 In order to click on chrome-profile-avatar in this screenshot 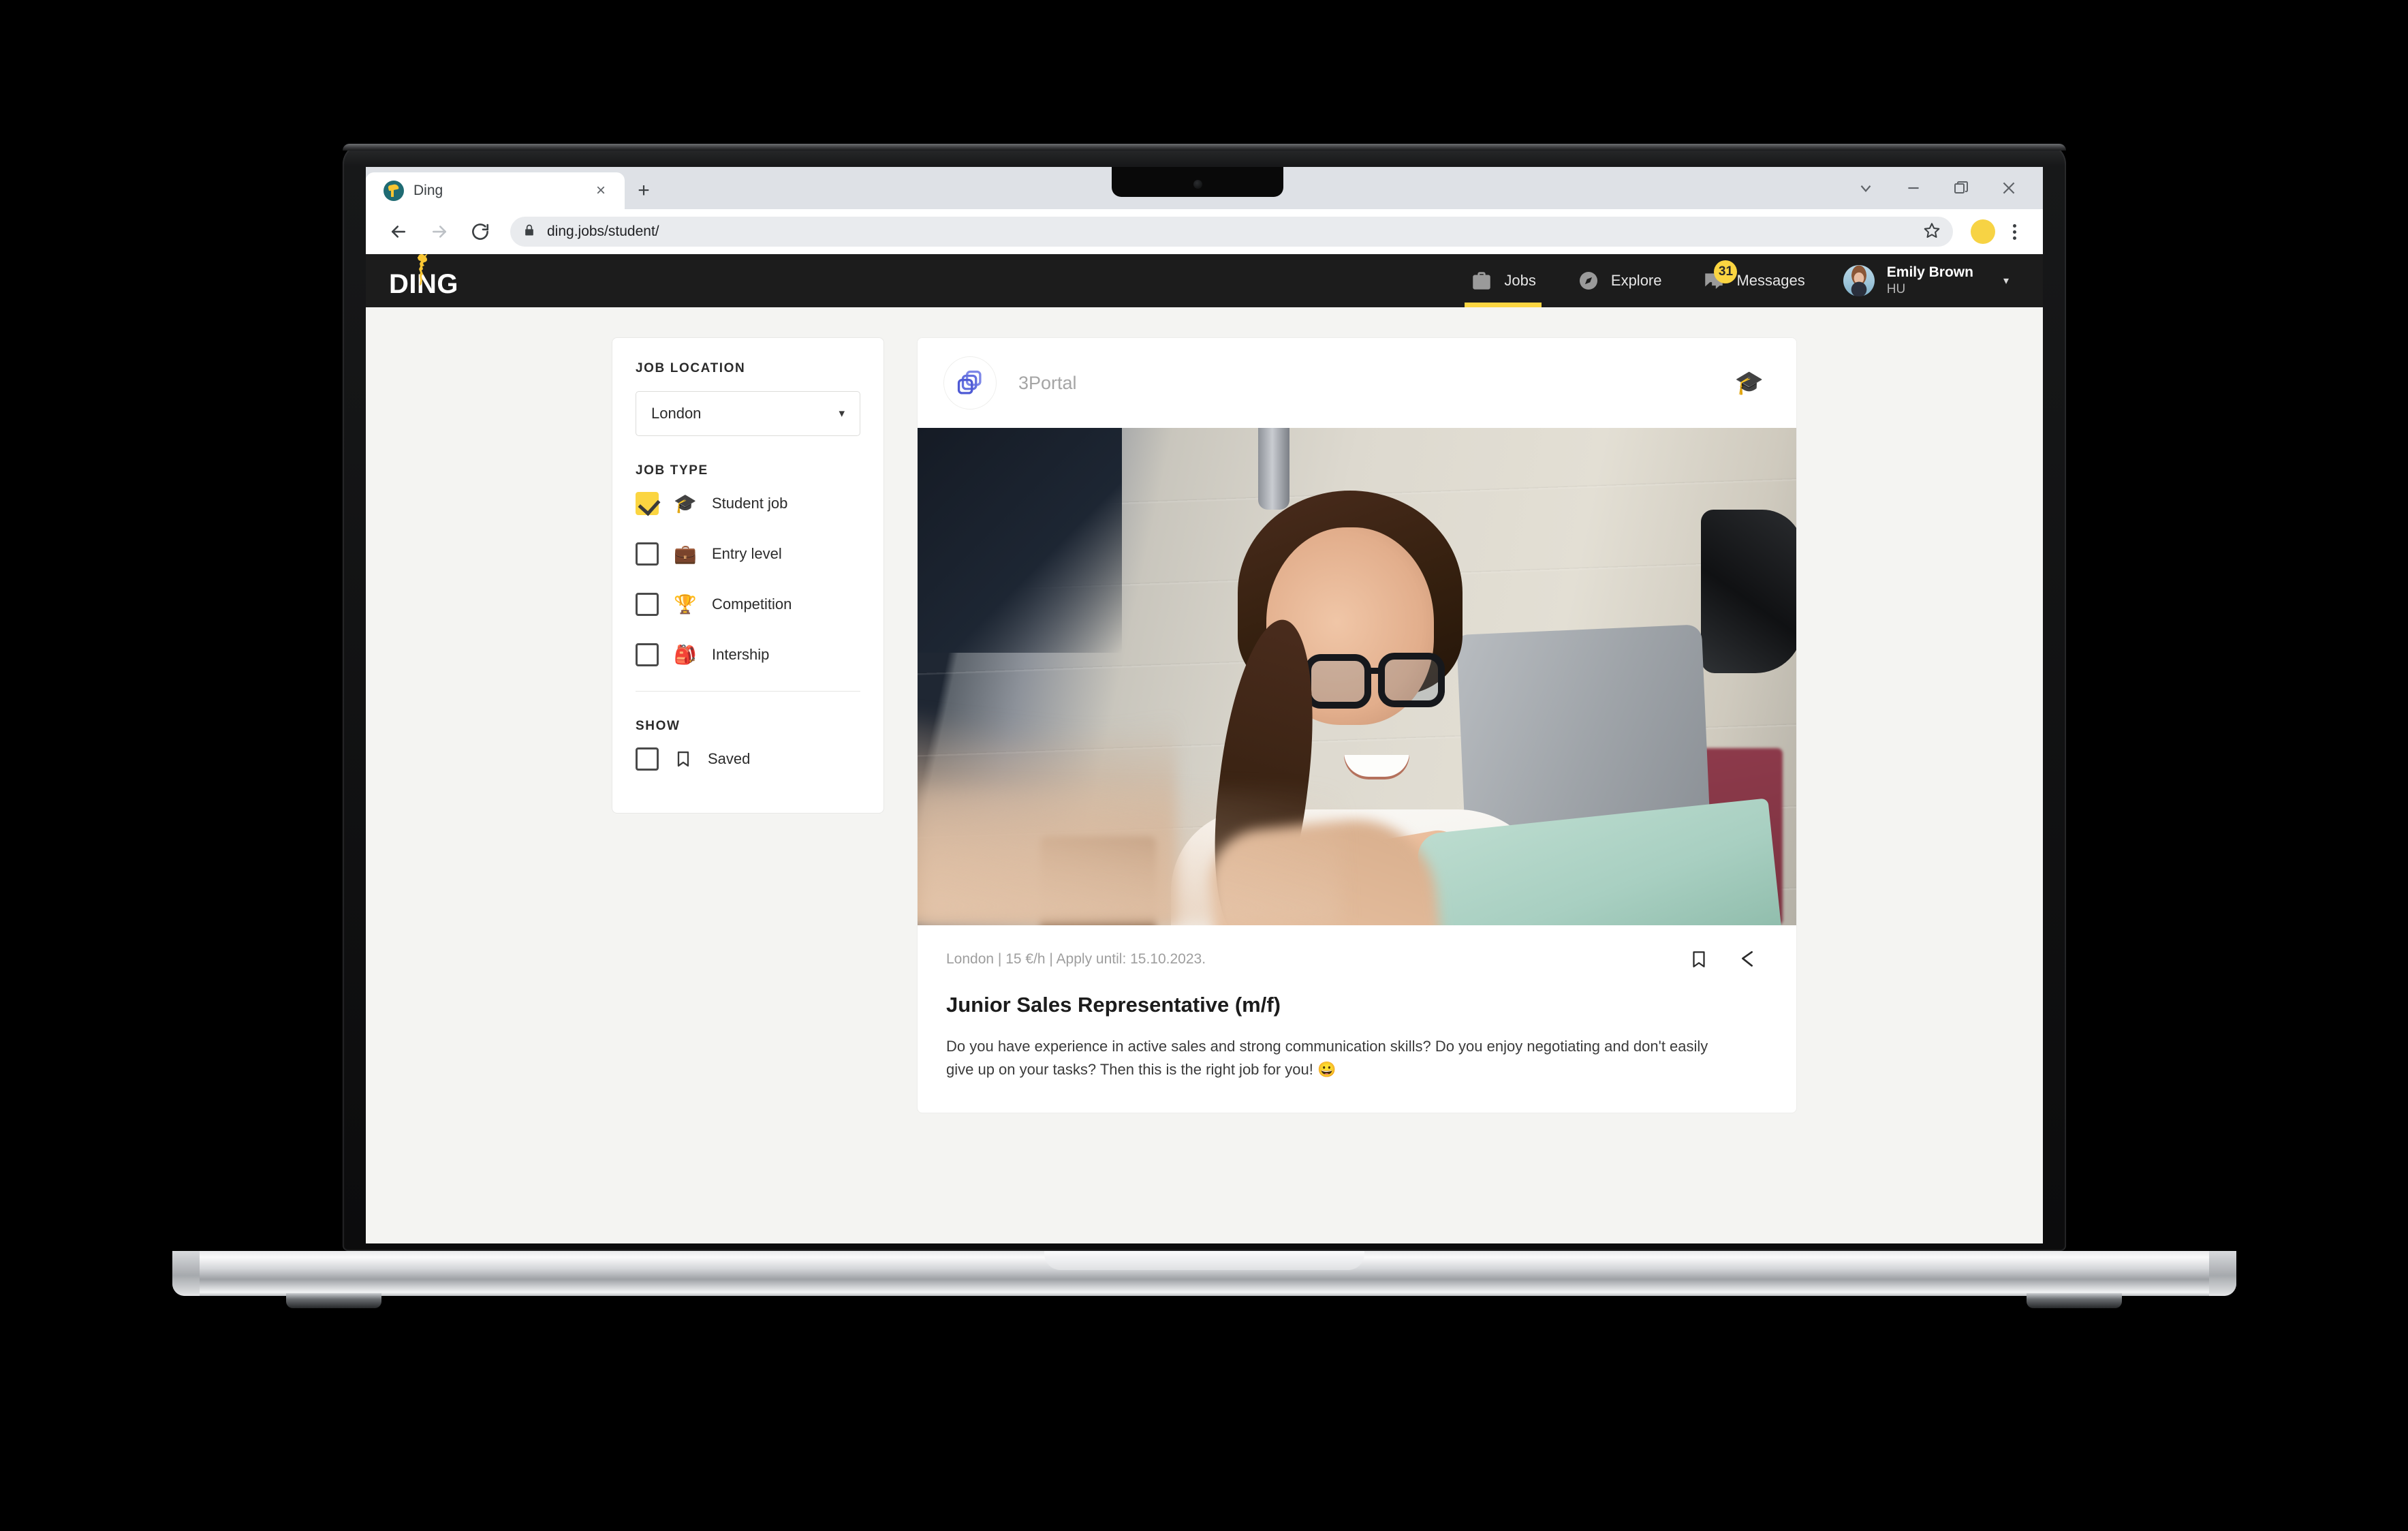, I will do `click(1983, 232)`.